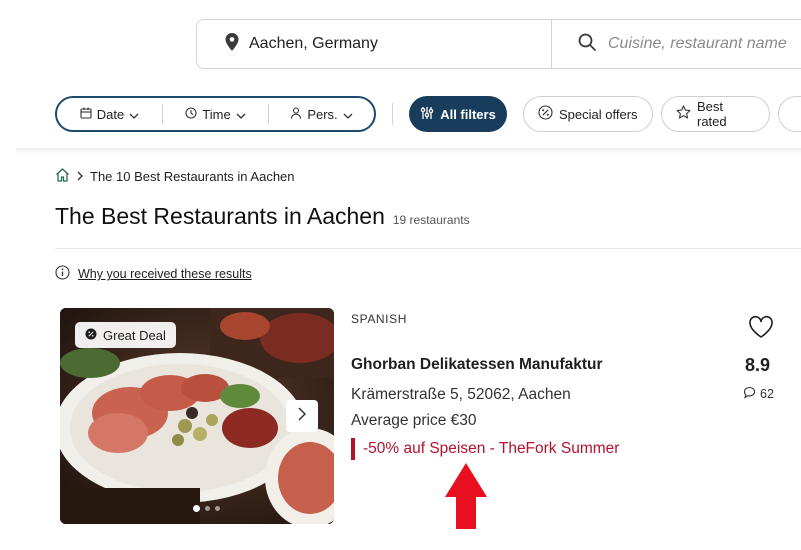 This screenshot has height=550, width=801. Describe the element at coordinates (192, 176) in the screenshot. I see `breadcrumb-current: The 10 Best Restaurants in Aachen` at that location.